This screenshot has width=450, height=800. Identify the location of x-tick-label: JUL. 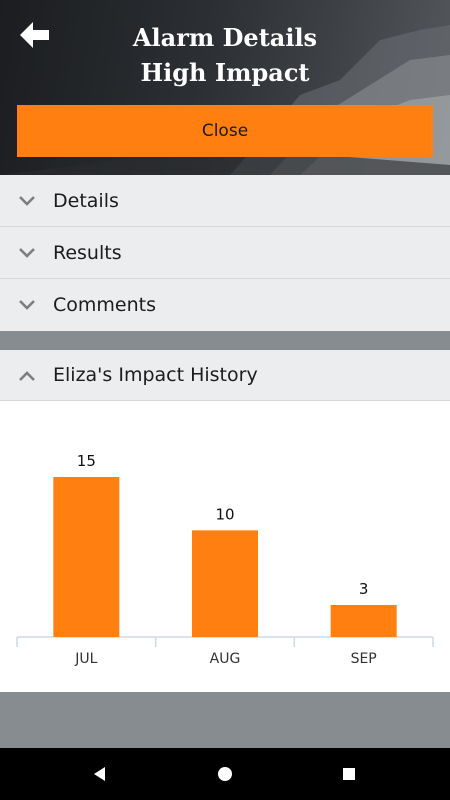
(85, 659).